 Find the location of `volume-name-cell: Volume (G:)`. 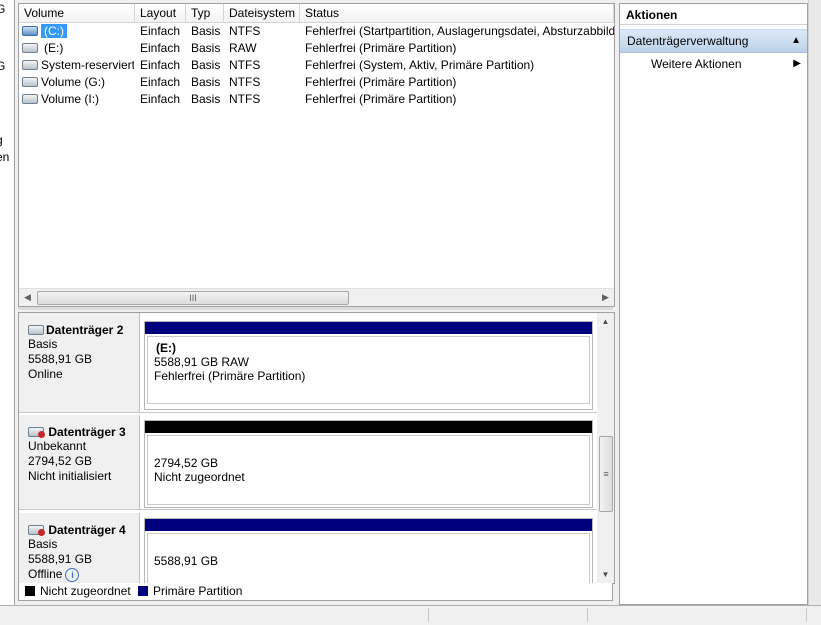

volume-name-cell: Volume (G:) is located at coordinates (78, 82).